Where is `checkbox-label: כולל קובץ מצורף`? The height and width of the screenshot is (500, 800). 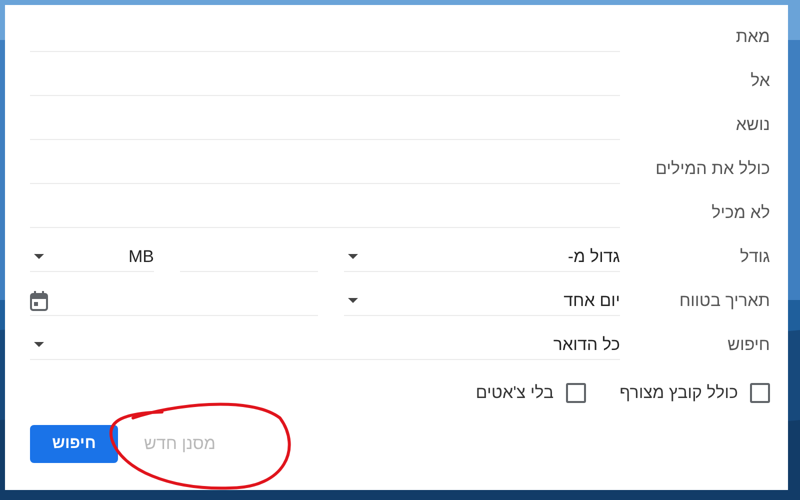
checkbox-label: כולל קובץ מצורף is located at coordinates (679, 393).